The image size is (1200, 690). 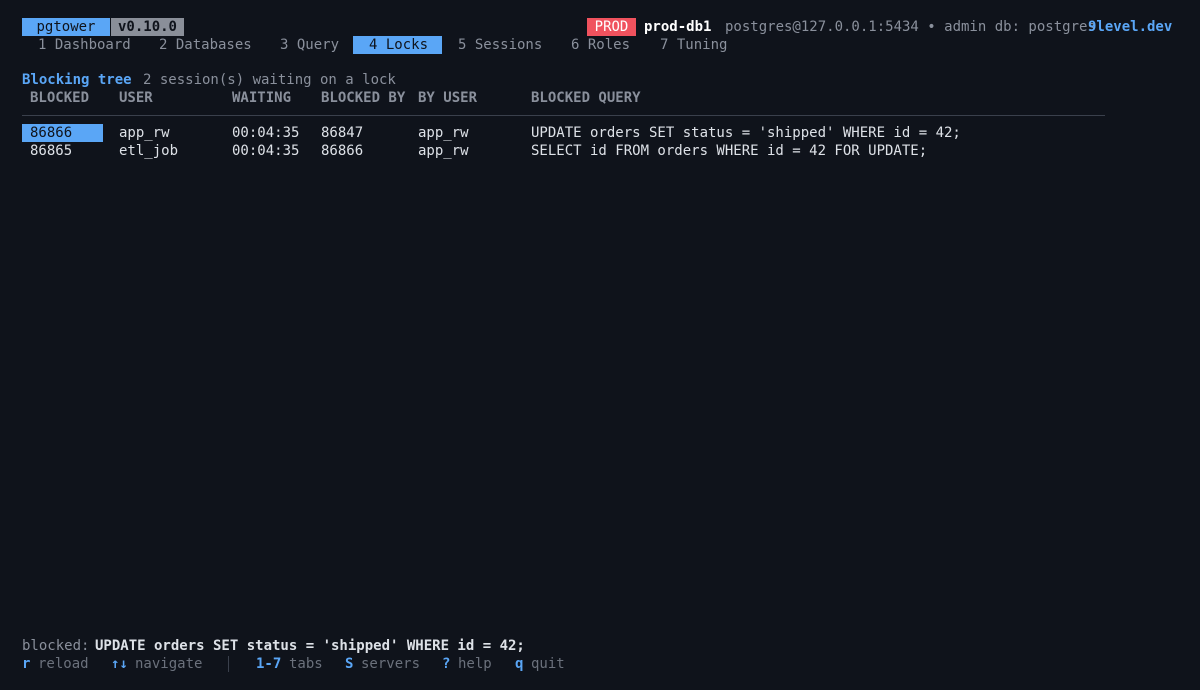 What do you see at coordinates (63, 664) in the screenshot?
I see `shortcut-label-reload: reload` at bounding box center [63, 664].